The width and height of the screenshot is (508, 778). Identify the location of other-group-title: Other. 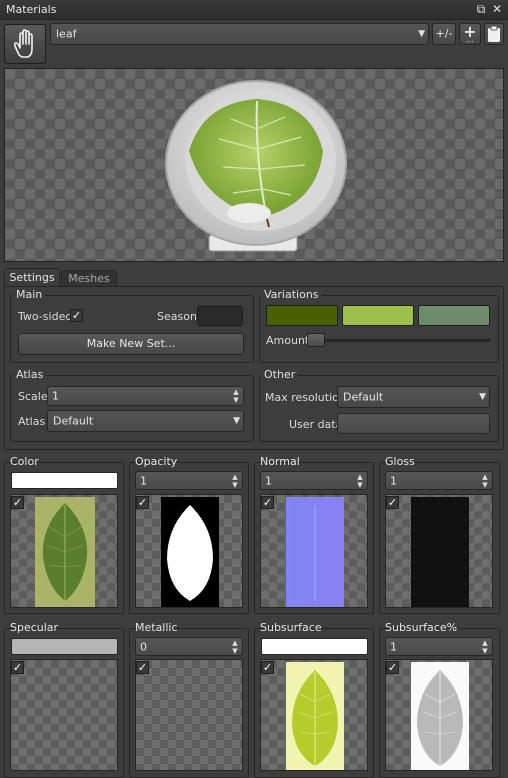
(280, 374).